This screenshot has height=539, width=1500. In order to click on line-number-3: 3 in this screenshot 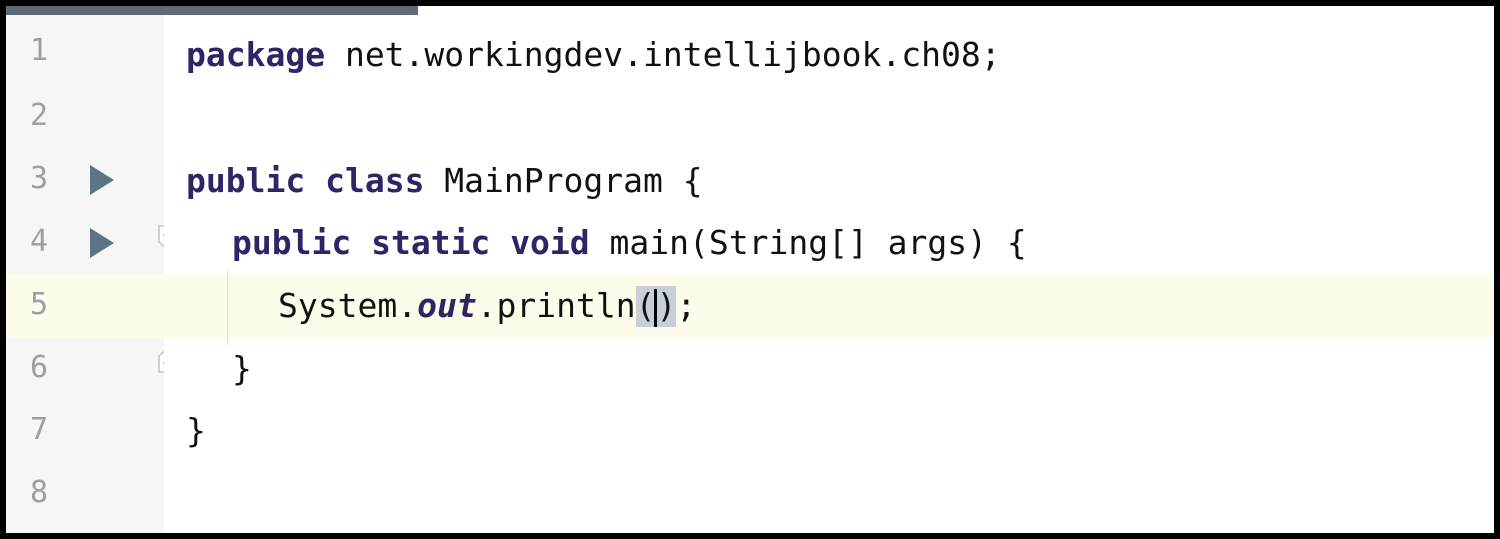, I will do `click(39, 179)`.